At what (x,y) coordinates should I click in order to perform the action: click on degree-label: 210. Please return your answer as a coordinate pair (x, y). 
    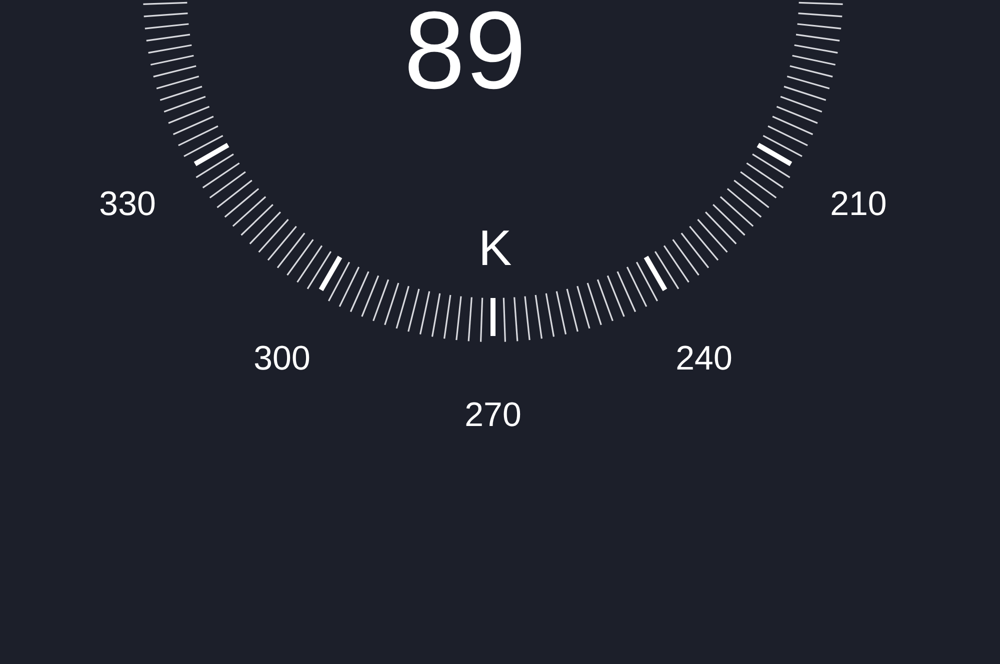
    Looking at the image, I should click on (858, 204).